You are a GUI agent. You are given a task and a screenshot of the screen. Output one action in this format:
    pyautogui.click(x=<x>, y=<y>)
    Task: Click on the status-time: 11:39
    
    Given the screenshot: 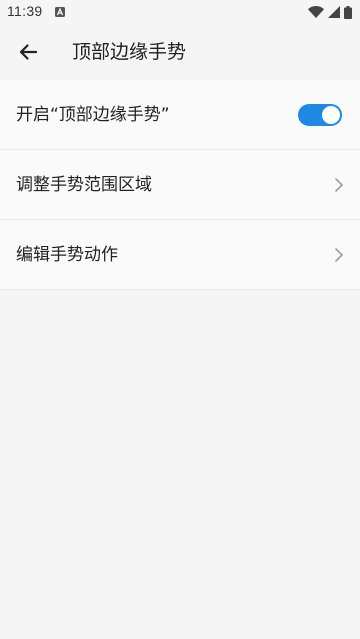 What is the action you would take?
    pyautogui.click(x=25, y=11)
    